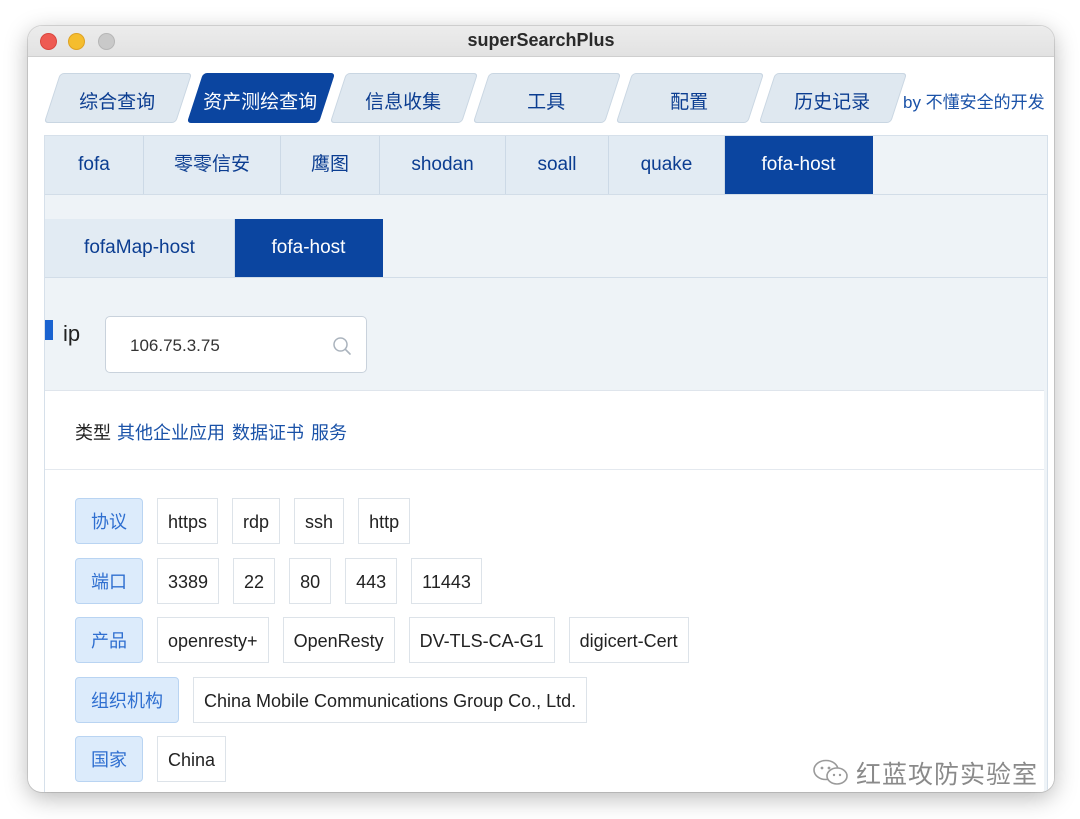 The image size is (1080, 819). I want to click on row-label: 产品, so click(109, 640).